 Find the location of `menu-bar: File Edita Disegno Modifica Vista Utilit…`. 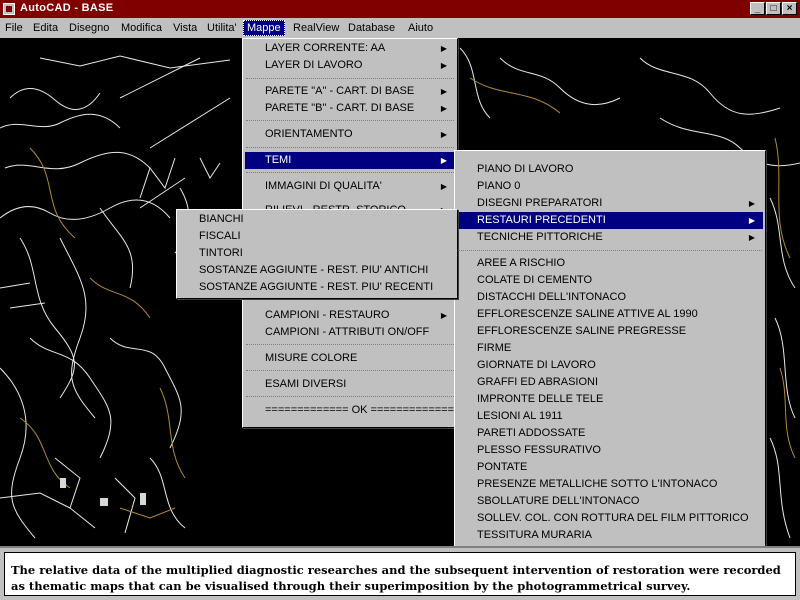

menu-bar: File Edita Disegno Modifica Vista Utilit… is located at coordinates (400, 28).